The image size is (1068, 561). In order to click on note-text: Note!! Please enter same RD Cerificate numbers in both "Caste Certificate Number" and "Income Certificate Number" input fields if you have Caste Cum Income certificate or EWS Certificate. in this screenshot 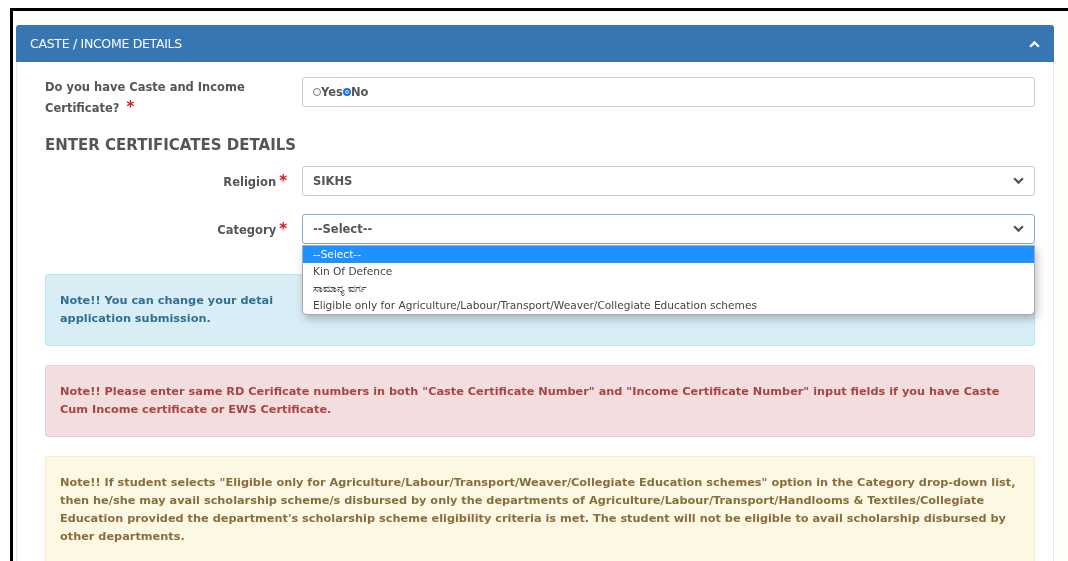, I will do `click(530, 401)`.